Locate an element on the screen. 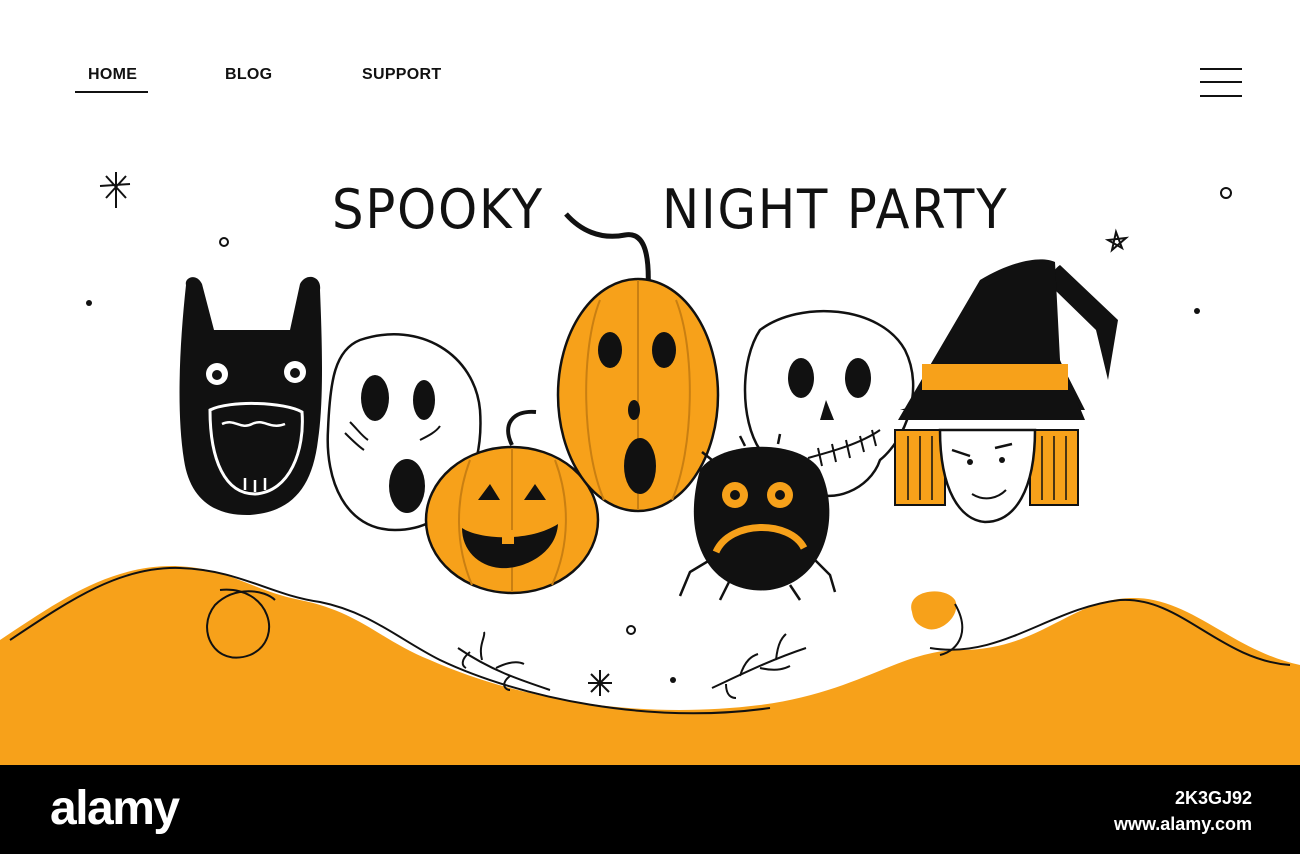  image-id: 2K3GJ92 is located at coordinates (1213, 798).